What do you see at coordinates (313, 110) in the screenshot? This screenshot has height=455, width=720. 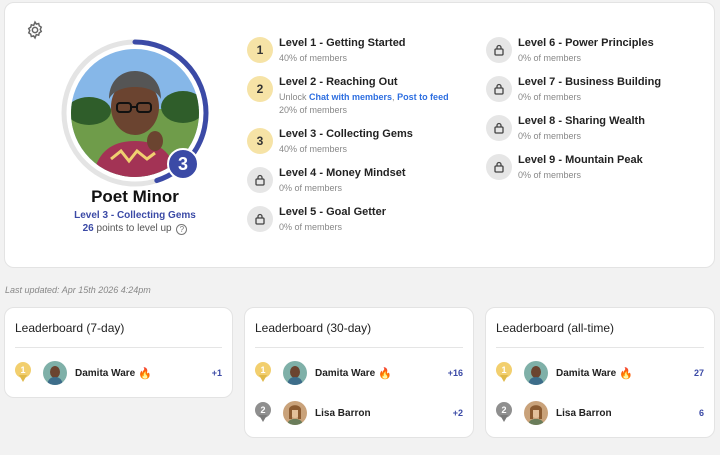 I see `level-members-percent: 20% of members` at bounding box center [313, 110].